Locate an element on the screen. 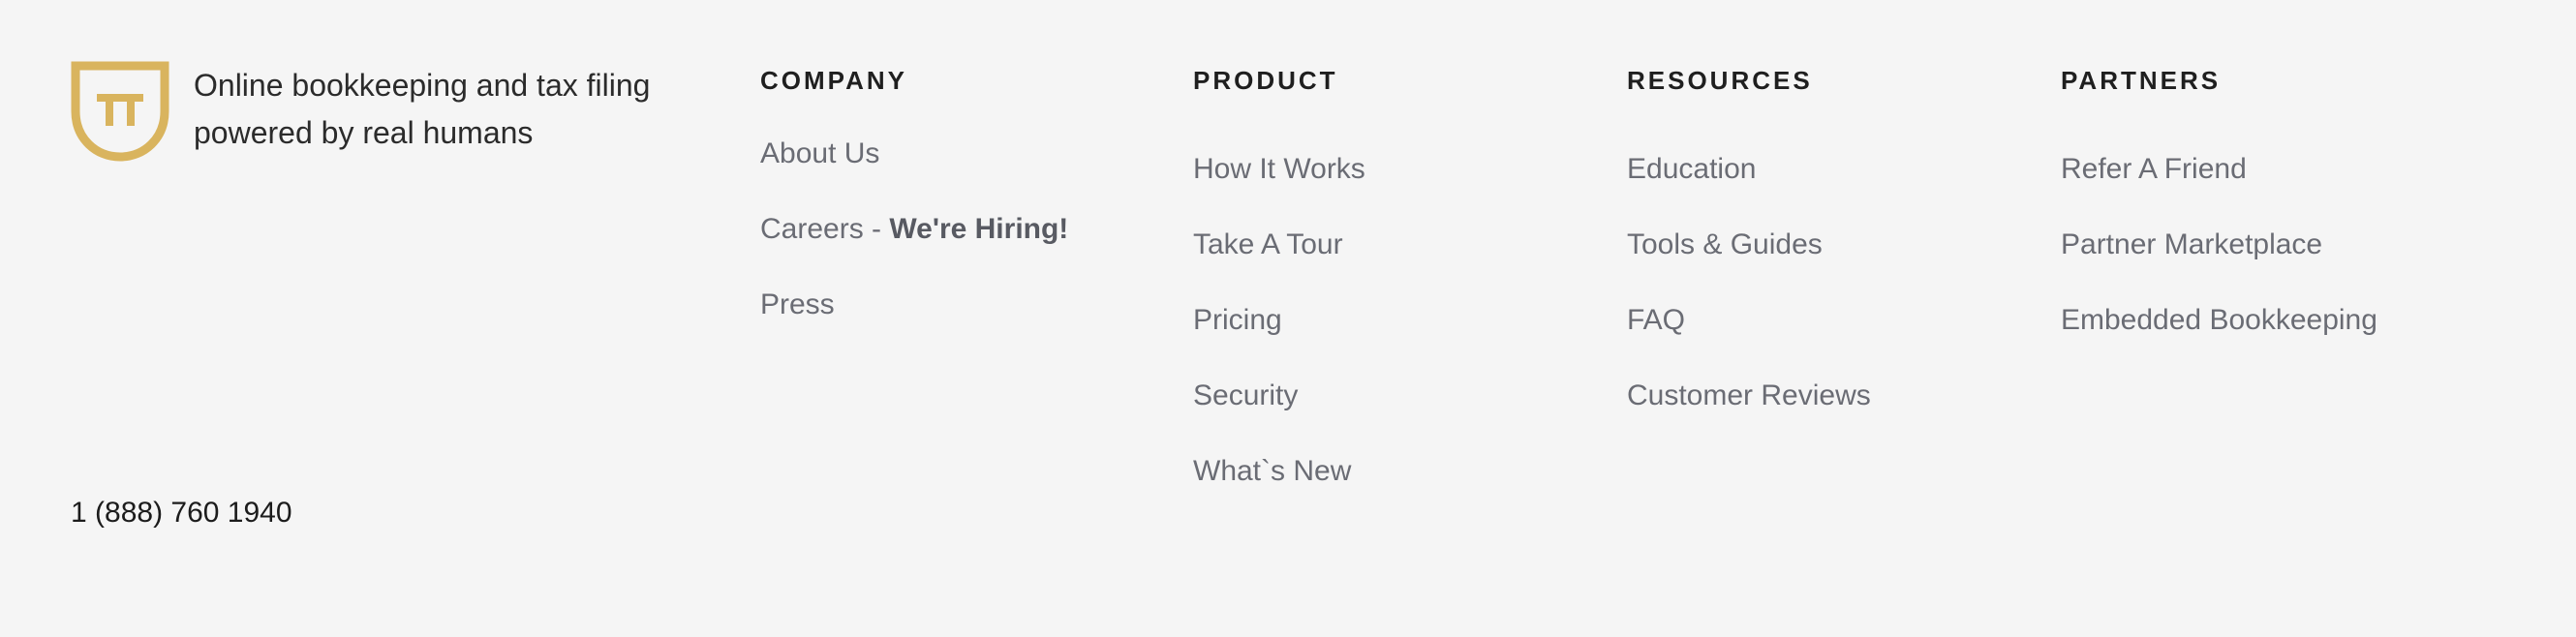 Image resolution: width=2576 pixels, height=637 pixels. press-link: Press is located at coordinates (797, 304).